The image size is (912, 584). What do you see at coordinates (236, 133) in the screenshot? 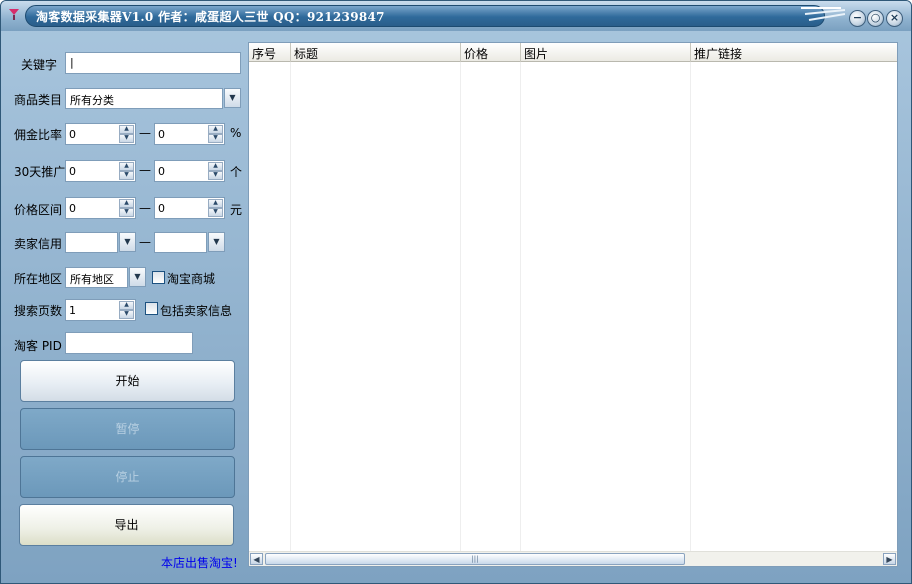
I see `commission-unit: %` at bounding box center [236, 133].